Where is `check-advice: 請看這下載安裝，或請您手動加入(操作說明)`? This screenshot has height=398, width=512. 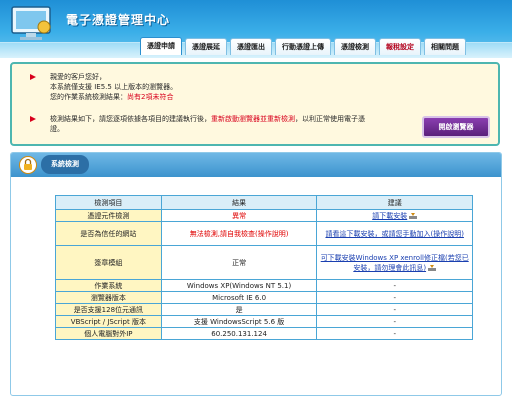
check-advice: 請看這下載安裝，或請您手動加入(操作說明) is located at coordinates (394, 233).